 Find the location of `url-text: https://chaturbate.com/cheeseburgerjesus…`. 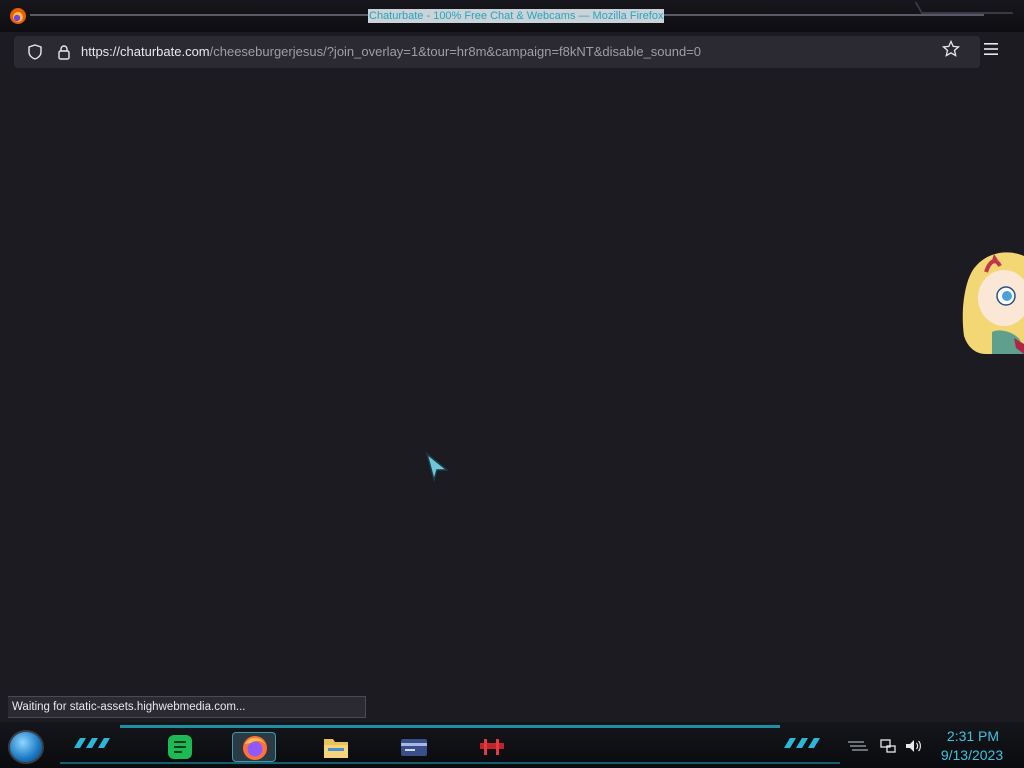

url-text: https://chaturbate.com/cheeseburgerjesus… is located at coordinates (391, 51).